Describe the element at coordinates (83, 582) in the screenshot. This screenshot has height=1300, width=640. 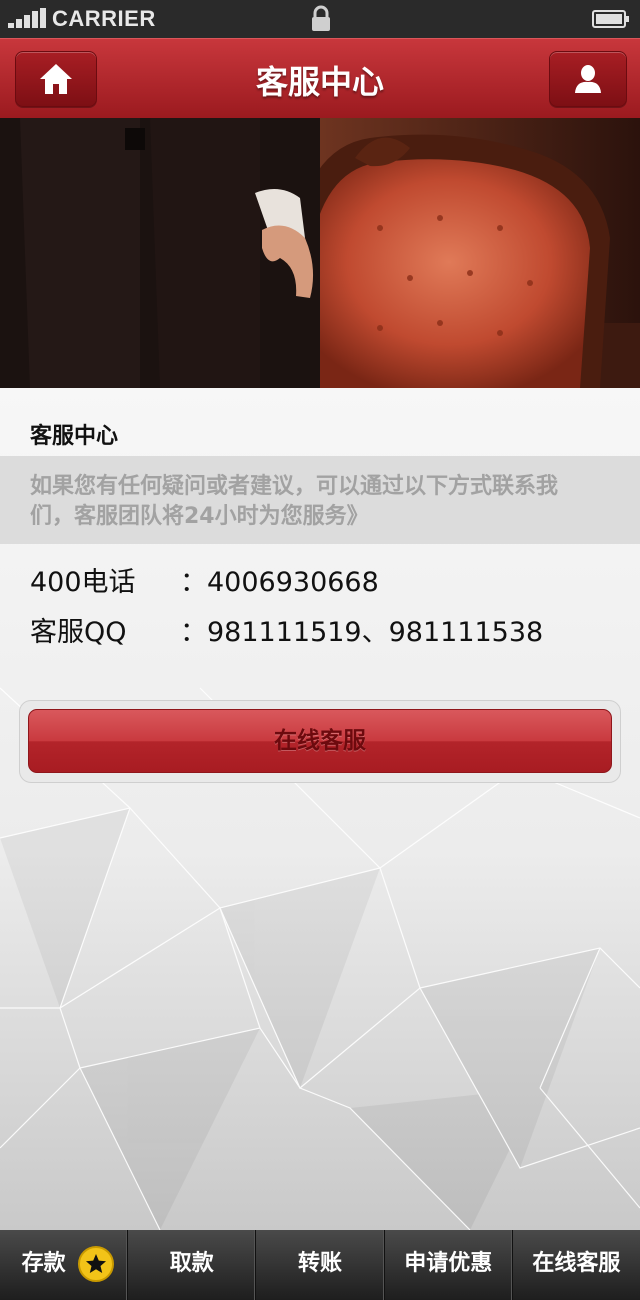
I see `contact-label: 400电话` at that location.